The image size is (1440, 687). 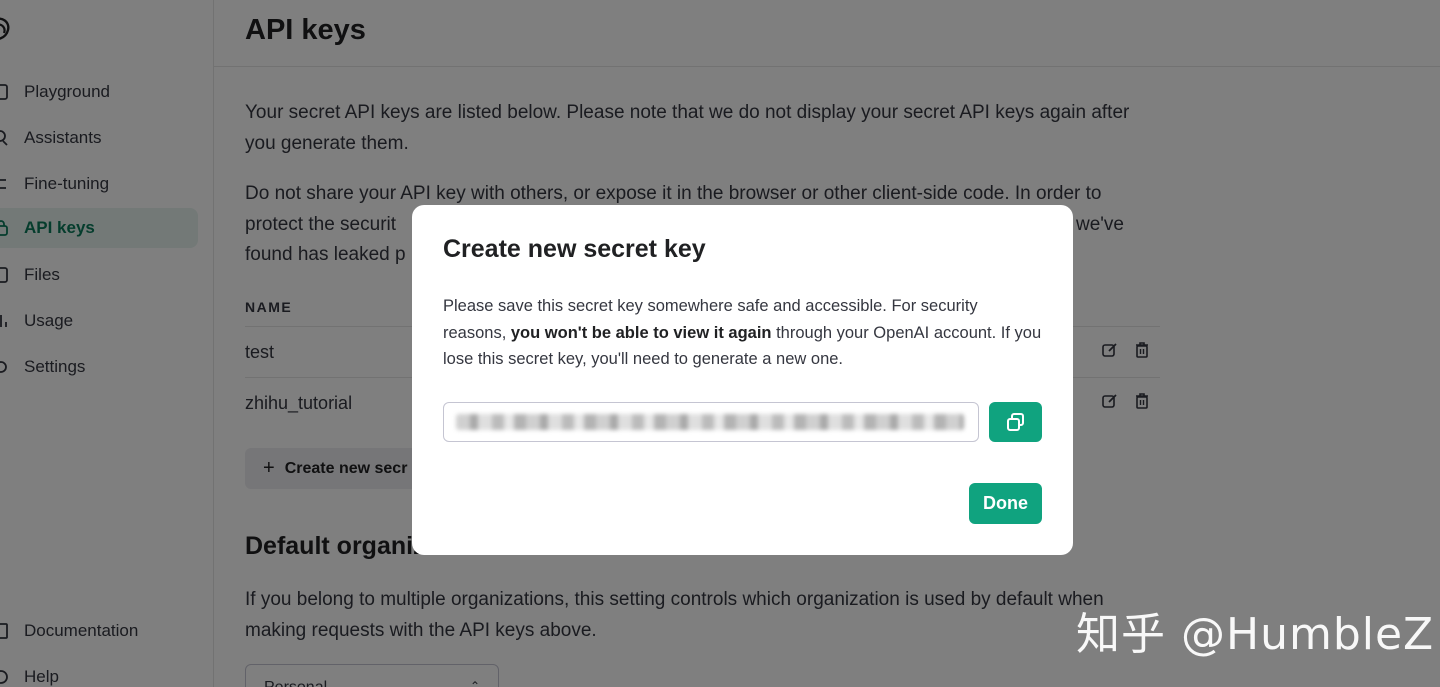 What do you see at coordinates (574, 249) in the screenshot?
I see `modal-title: Create new secret key` at bounding box center [574, 249].